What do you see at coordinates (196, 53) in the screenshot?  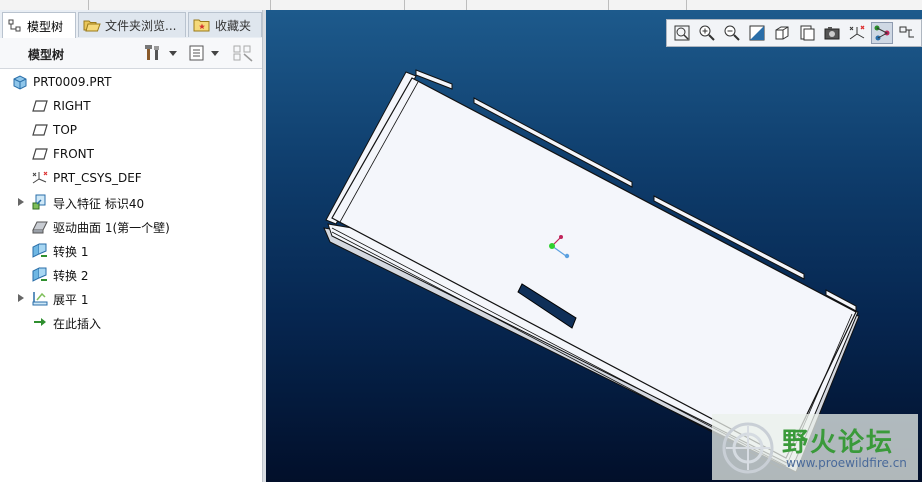 I see `list-options-icon` at bounding box center [196, 53].